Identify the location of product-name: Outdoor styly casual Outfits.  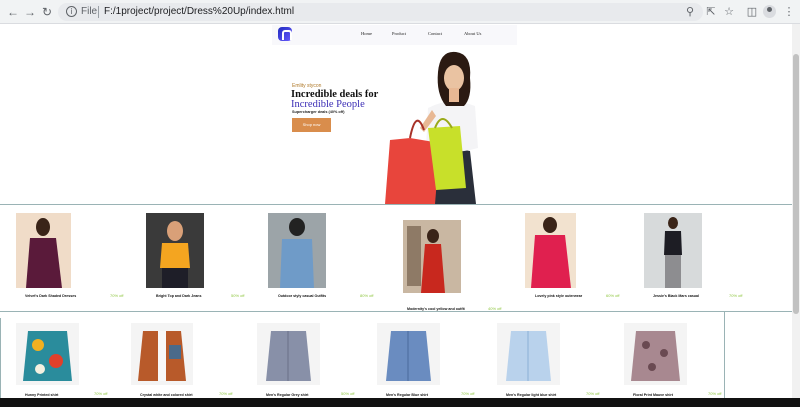
(302, 296).